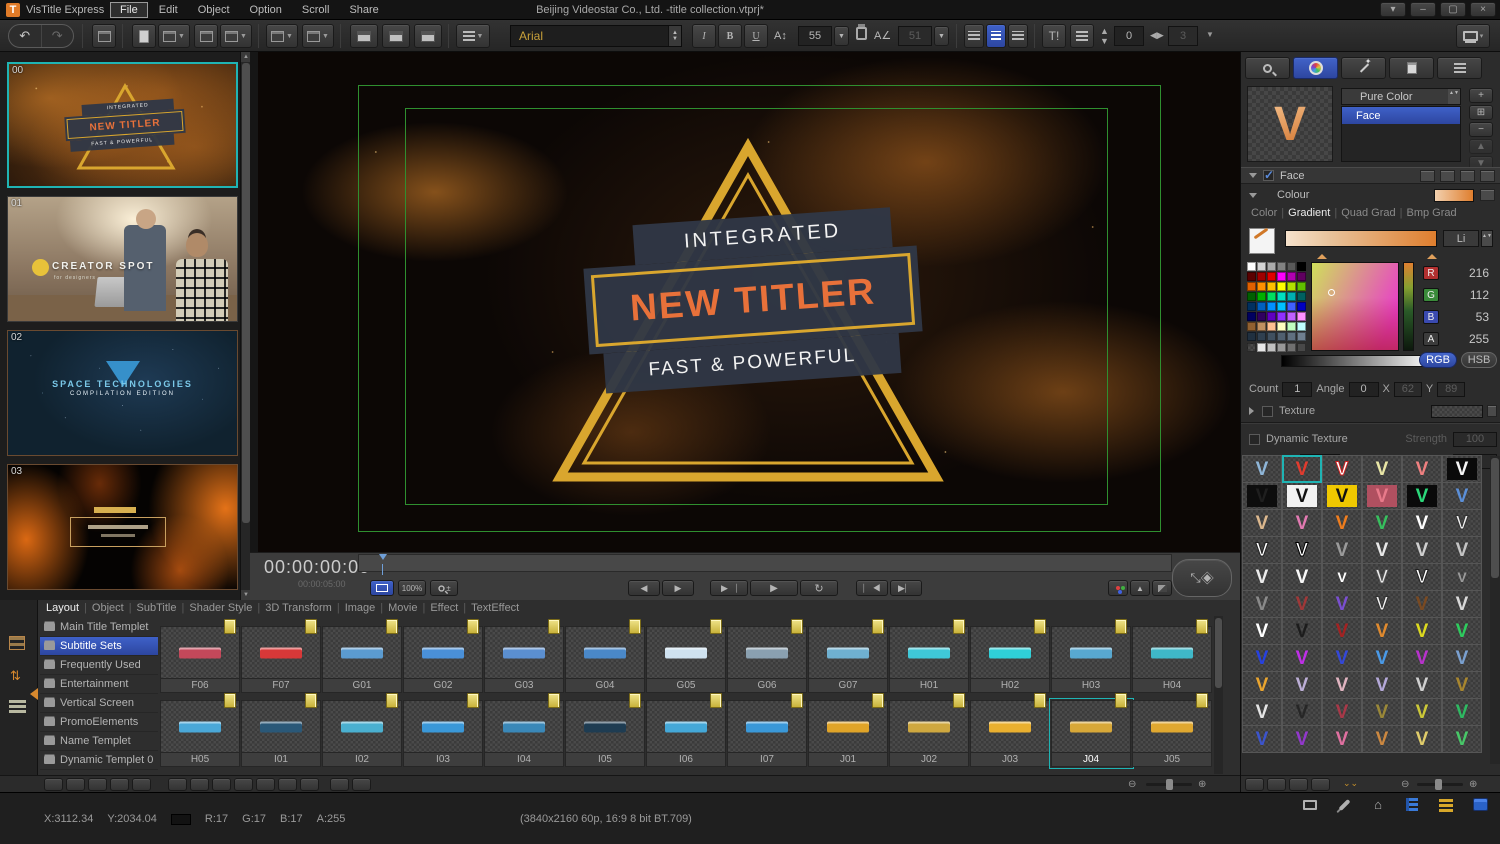 The height and width of the screenshot is (844, 1500). Describe the element at coordinates (99, 760) in the screenshot. I see `category-dynamic-templet-0: Dynamic Templet 0` at that location.